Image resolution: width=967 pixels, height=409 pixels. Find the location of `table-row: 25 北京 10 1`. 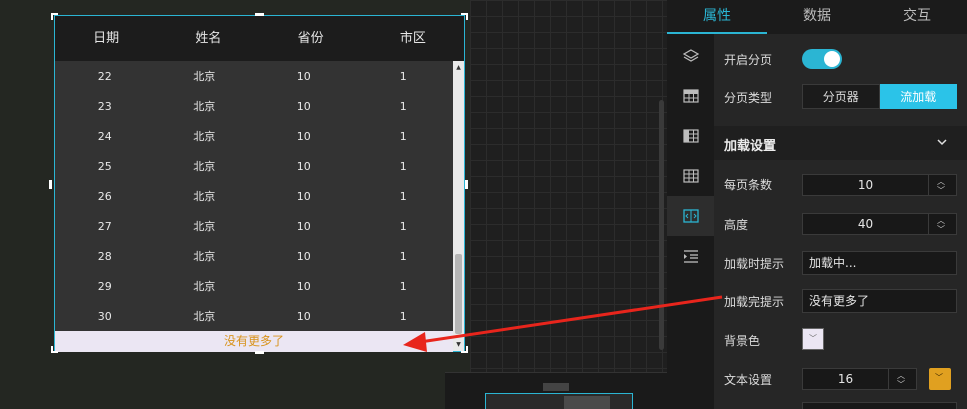

table-row: 25 北京 10 1 is located at coordinates (254, 166).